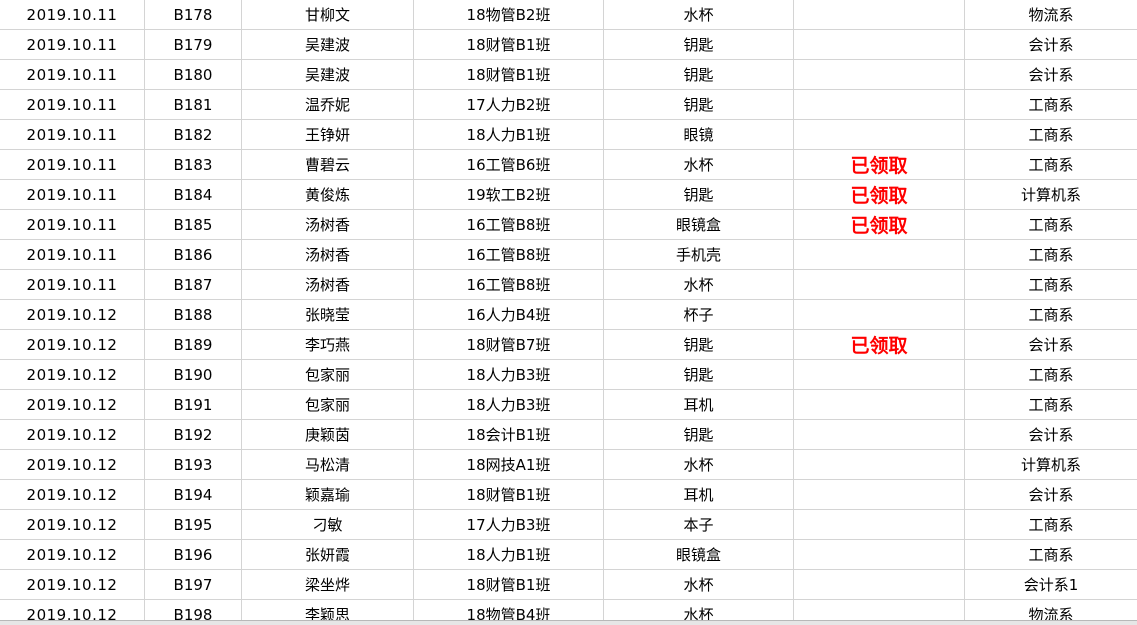 The image size is (1137, 625). I want to click on id-cell: B188, so click(193, 314).